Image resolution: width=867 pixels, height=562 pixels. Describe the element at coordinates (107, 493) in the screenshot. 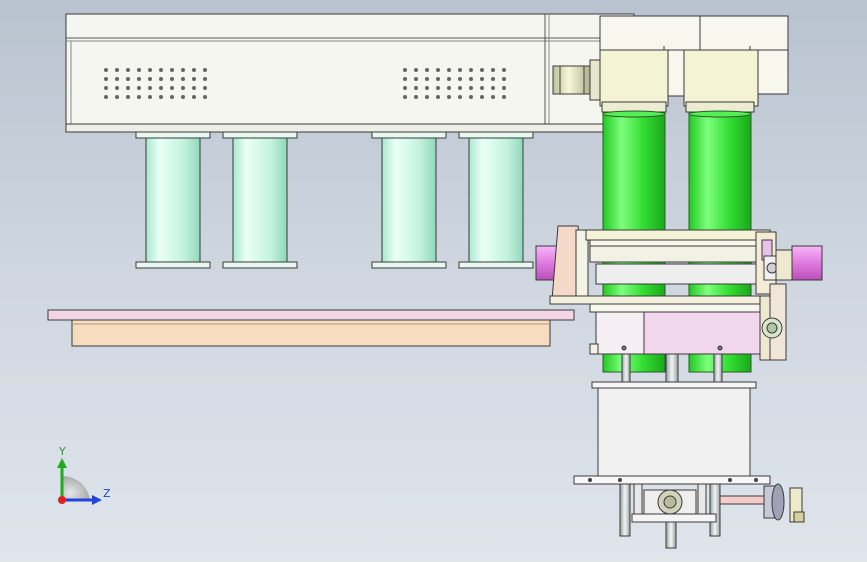

I see `z-axis-label: Z` at that location.